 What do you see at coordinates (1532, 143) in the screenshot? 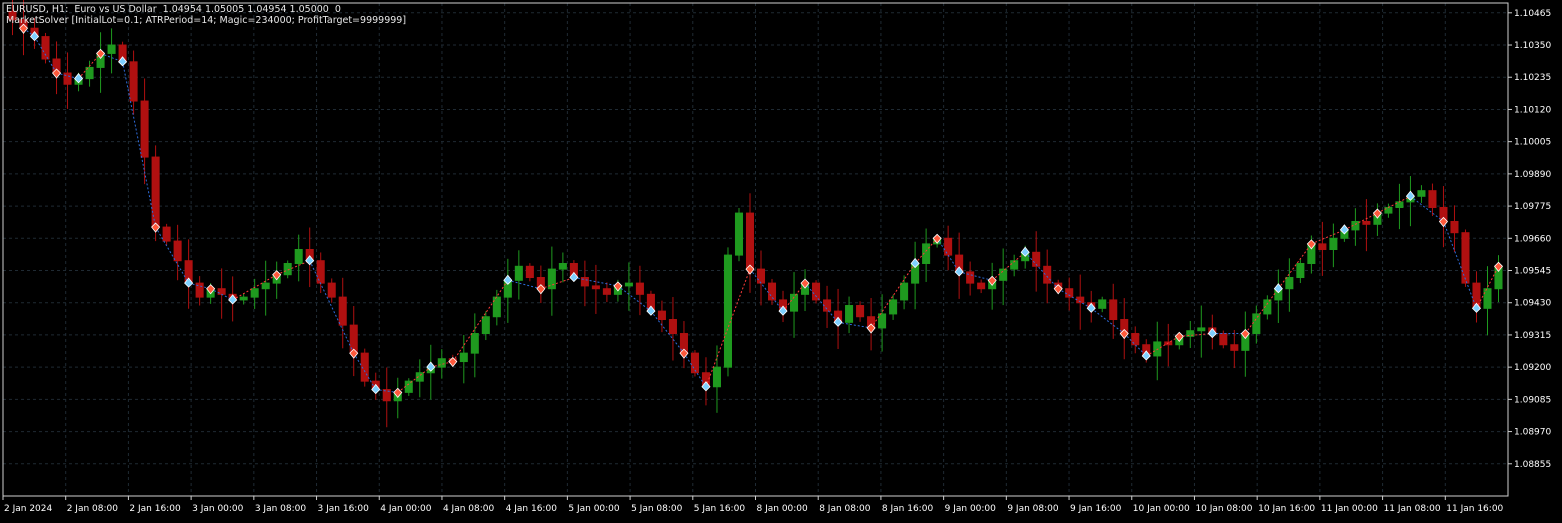
I see `y-tick-label: 1.10005` at bounding box center [1532, 143].